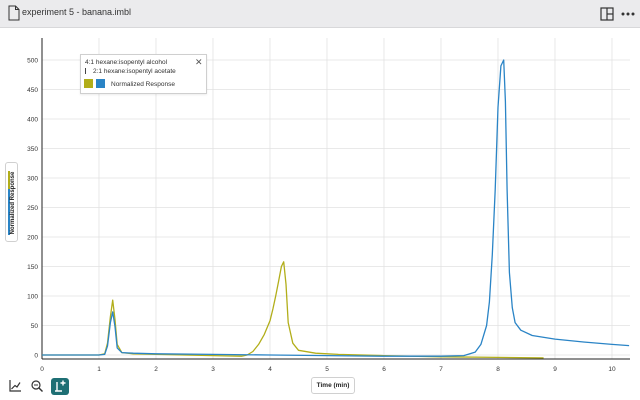 Image resolution: width=640 pixels, height=400 pixels. I want to click on line-chart-icon, so click(15, 386).